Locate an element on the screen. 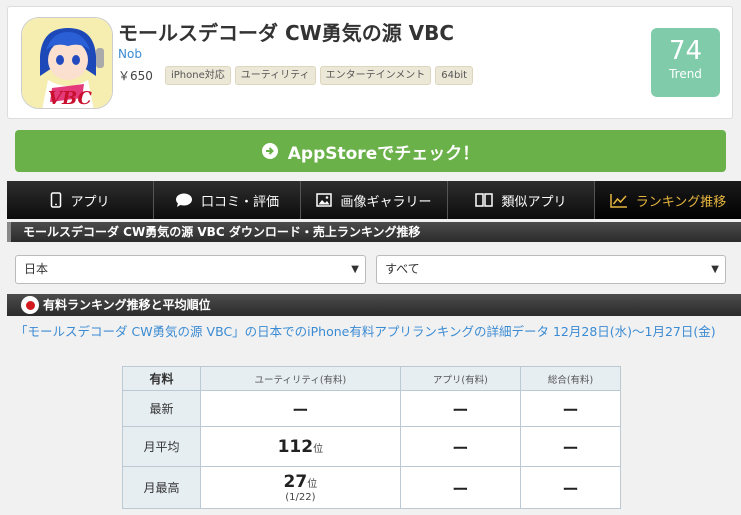 This screenshot has height=515, width=741. table-header: 総合(有料) is located at coordinates (570, 378).